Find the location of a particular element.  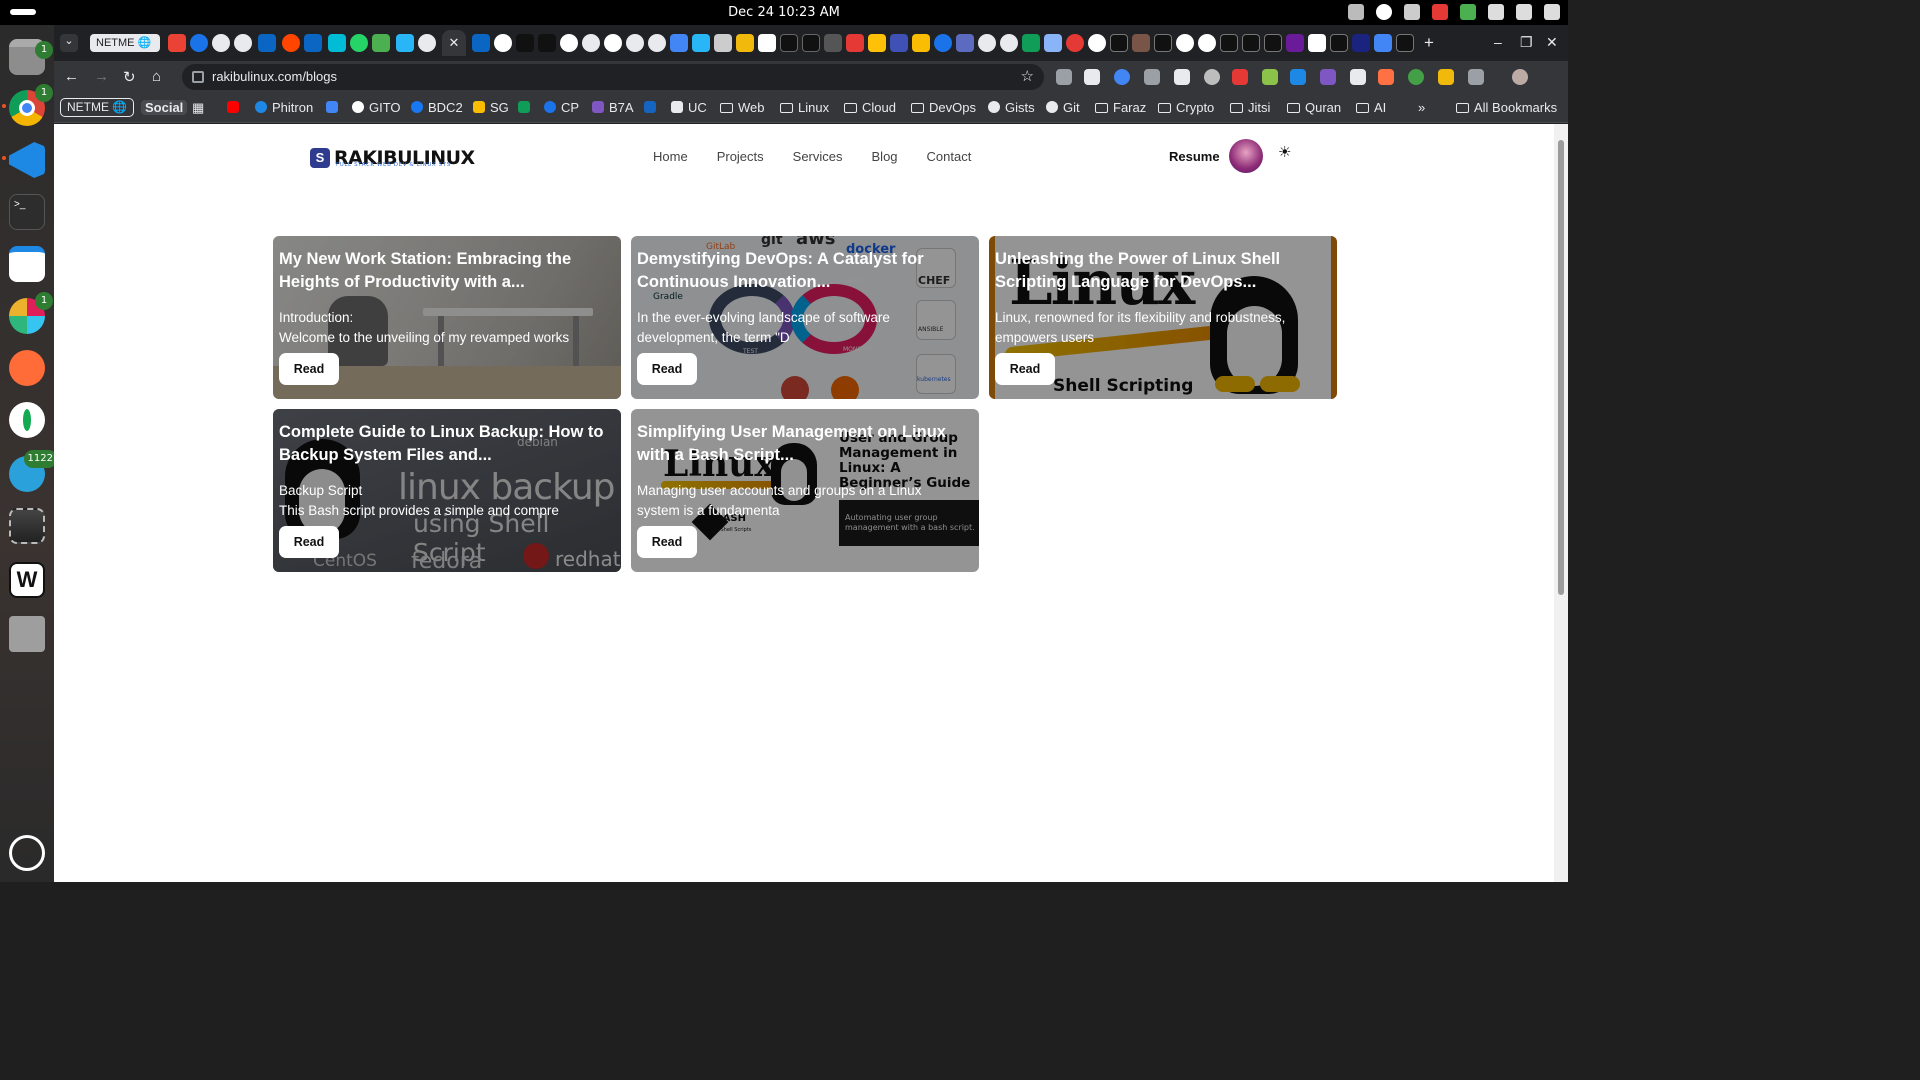

extension-green-plus-icon is located at coordinates (1416, 77).